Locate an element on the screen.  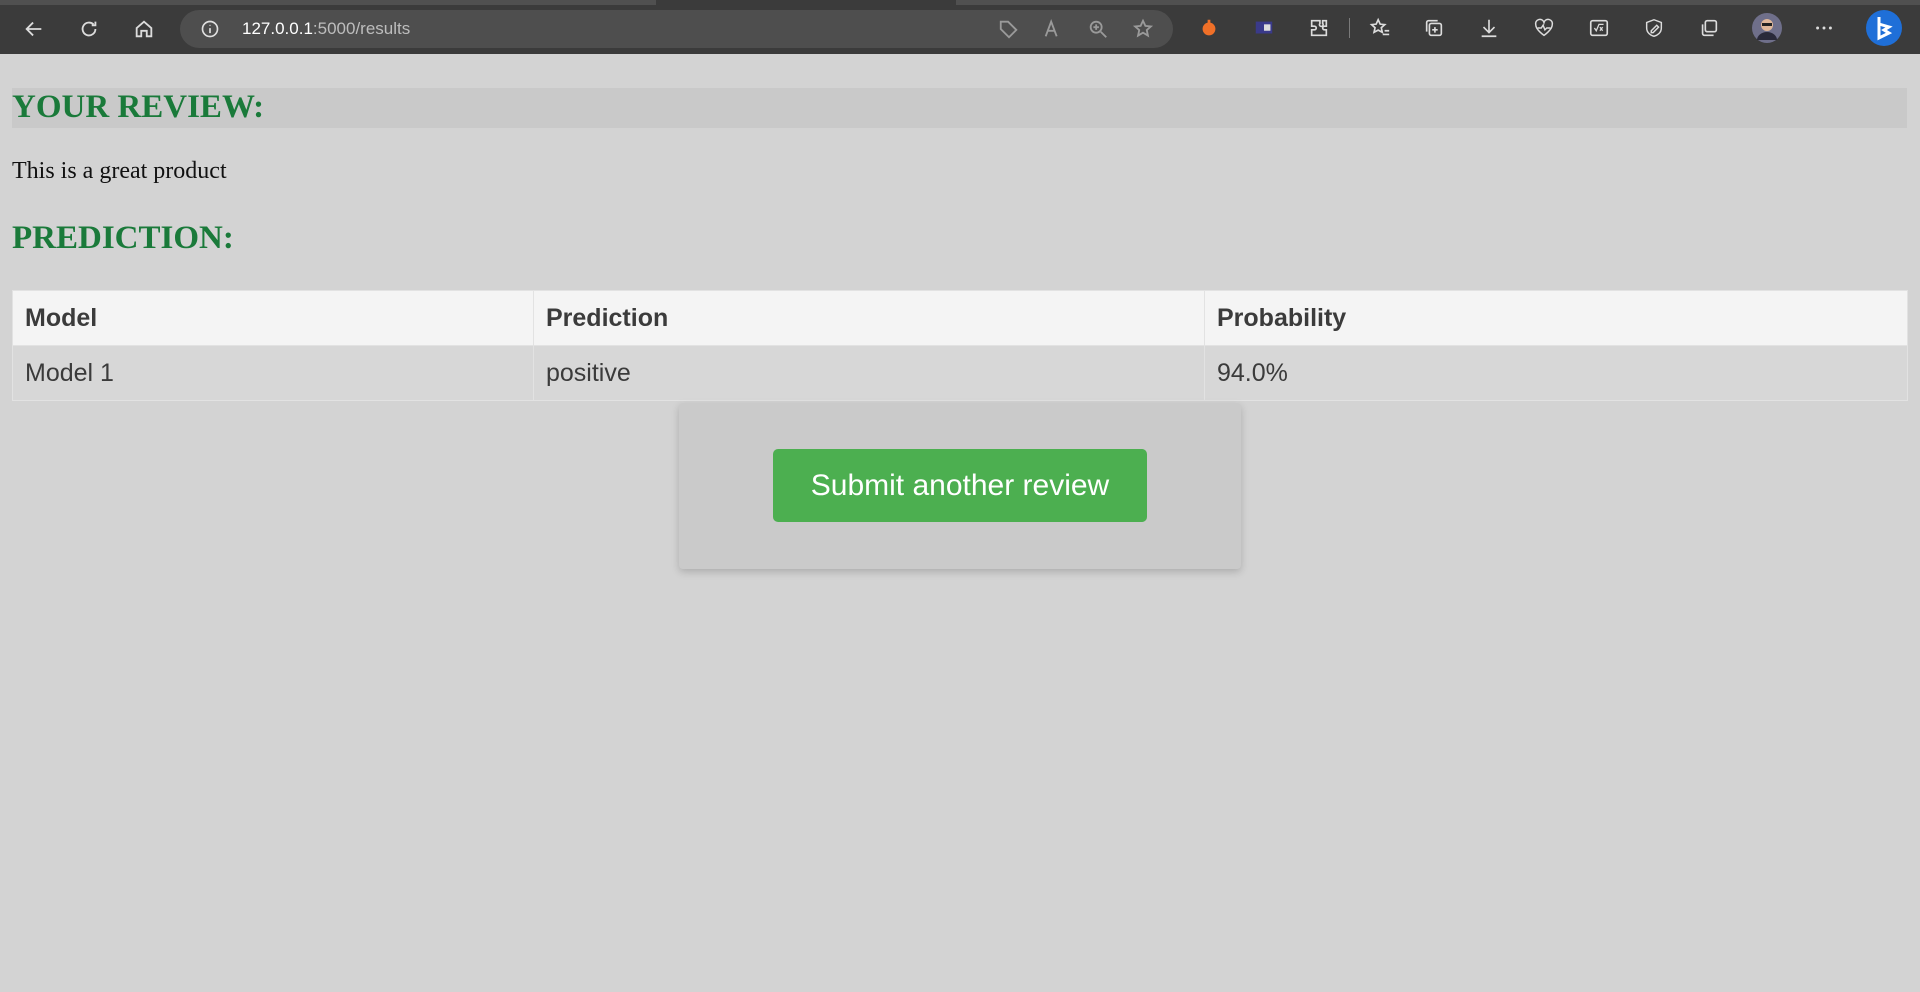
math-solver-button is located at coordinates (1599, 28).